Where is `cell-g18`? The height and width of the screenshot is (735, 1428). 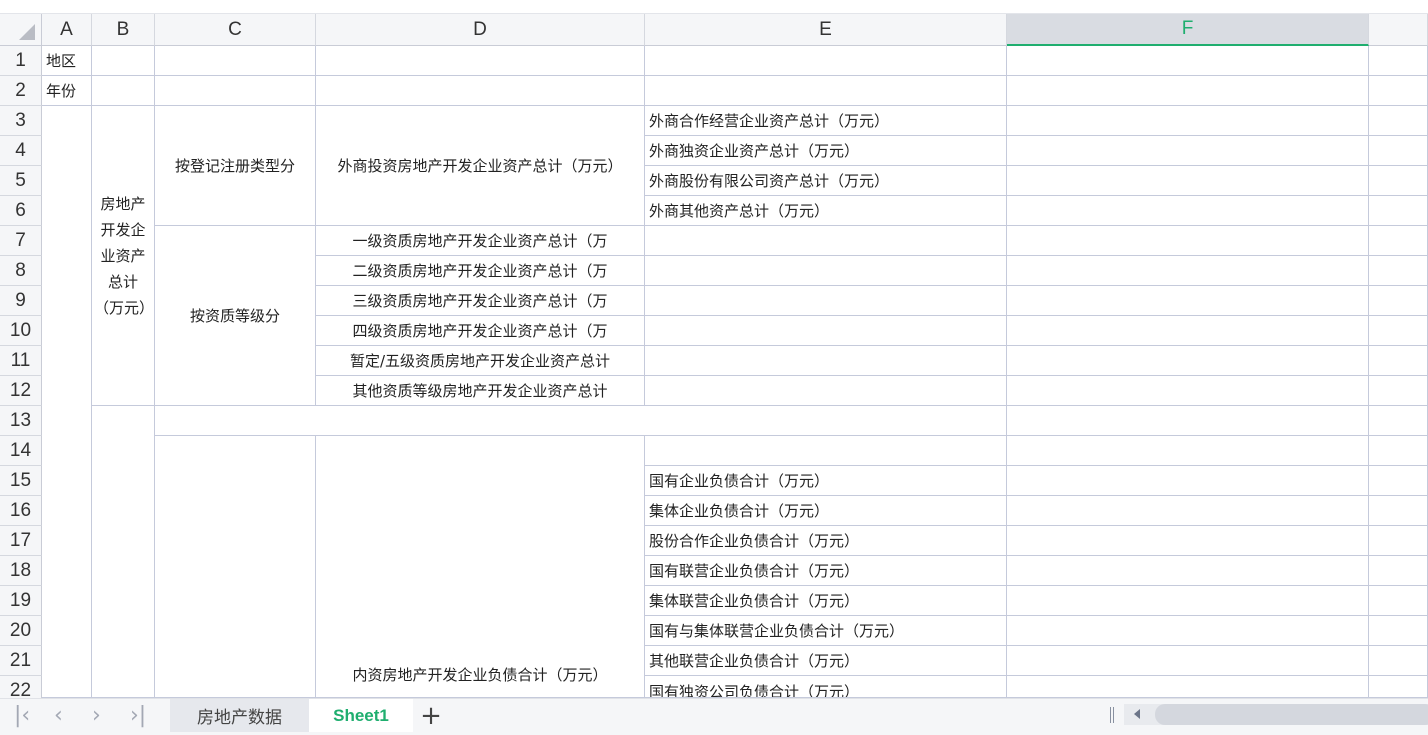 cell-g18 is located at coordinates (1398, 571).